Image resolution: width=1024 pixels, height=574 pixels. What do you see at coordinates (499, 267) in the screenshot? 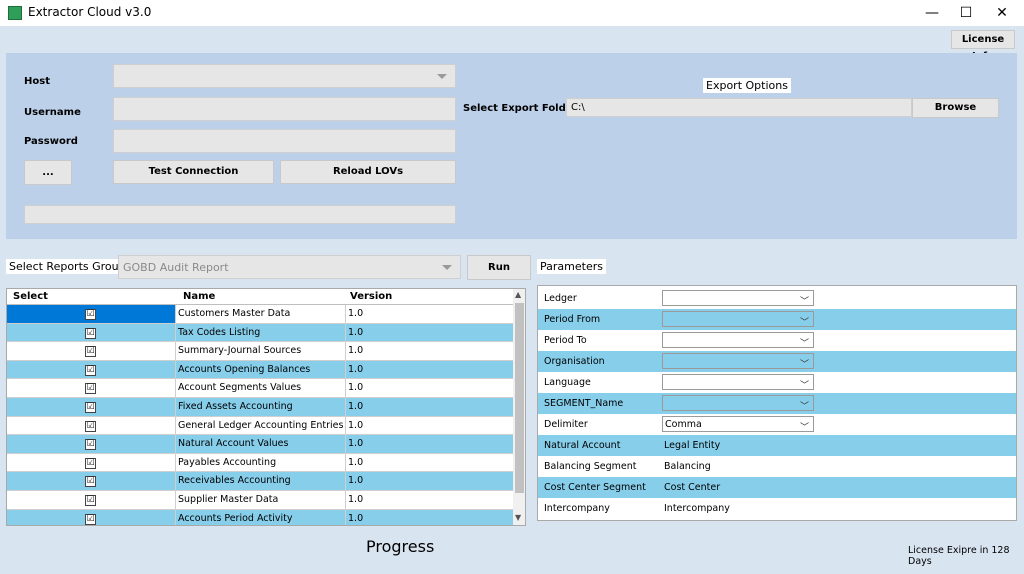
I see `run-button: Run` at bounding box center [499, 267].